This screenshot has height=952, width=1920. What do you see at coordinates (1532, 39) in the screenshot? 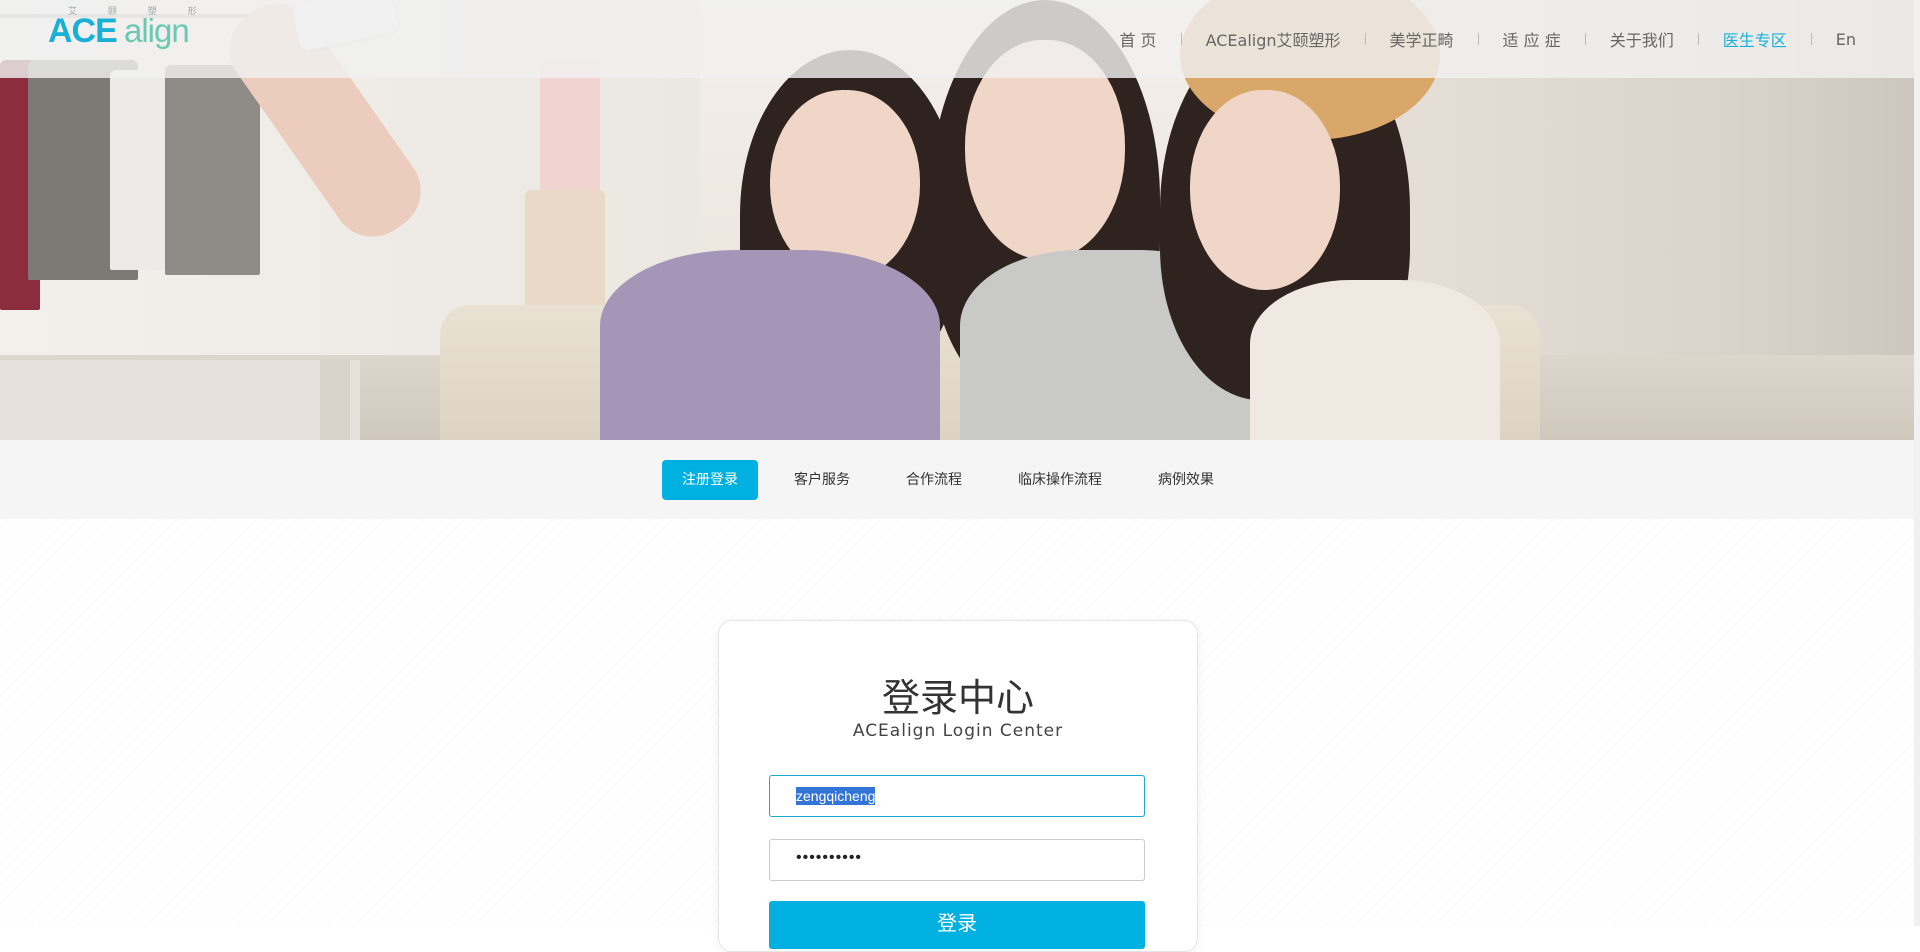
I see `nav-indications: 适 应 症` at bounding box center [1532, 39].